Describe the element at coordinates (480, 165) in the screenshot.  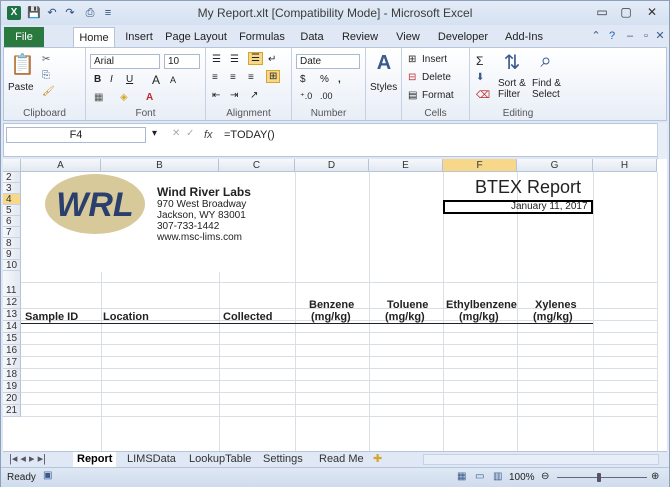
I see `column-header: F` at that location.